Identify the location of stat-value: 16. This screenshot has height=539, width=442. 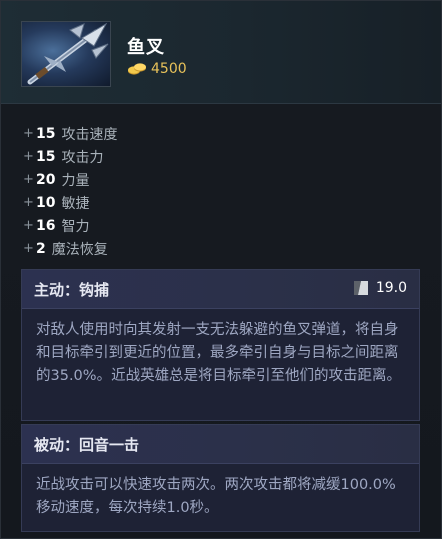
(46, 225).